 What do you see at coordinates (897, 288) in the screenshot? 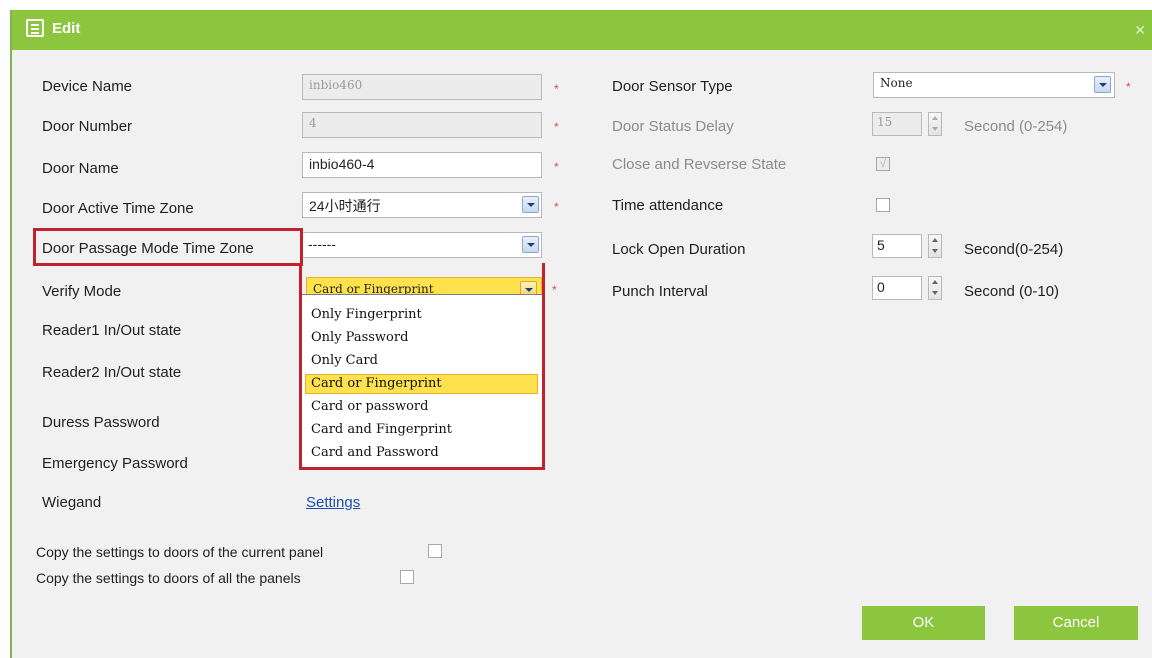
I see `punch-interval-input: 0` at bounding box center [897, 288].